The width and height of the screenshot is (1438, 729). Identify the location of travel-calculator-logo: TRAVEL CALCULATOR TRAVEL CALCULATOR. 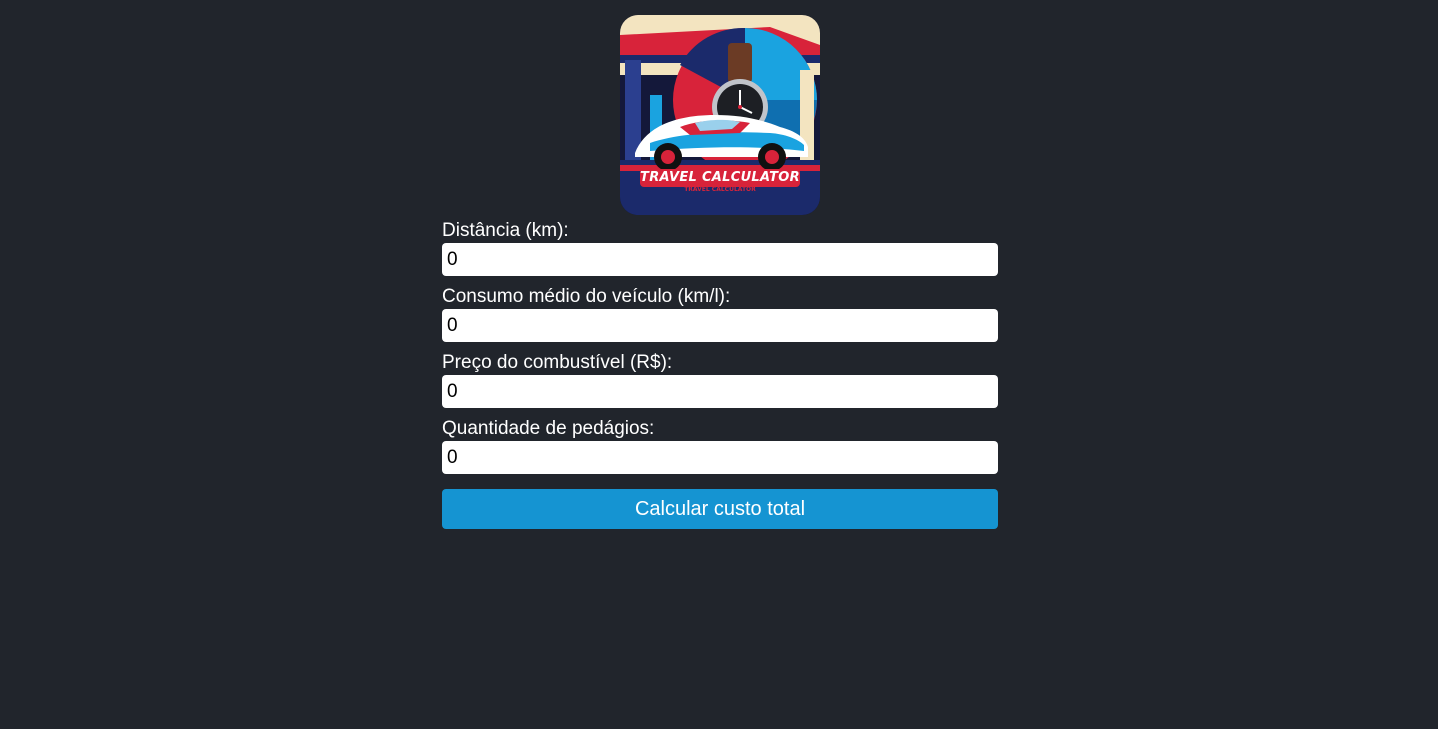
(720, 115).